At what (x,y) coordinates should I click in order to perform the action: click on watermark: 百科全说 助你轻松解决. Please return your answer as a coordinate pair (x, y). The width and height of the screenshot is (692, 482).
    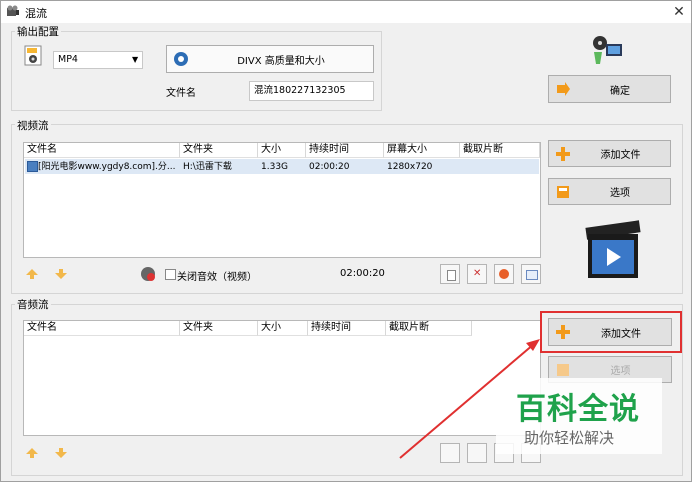
    Looking at the image, I should click on (579, 416).